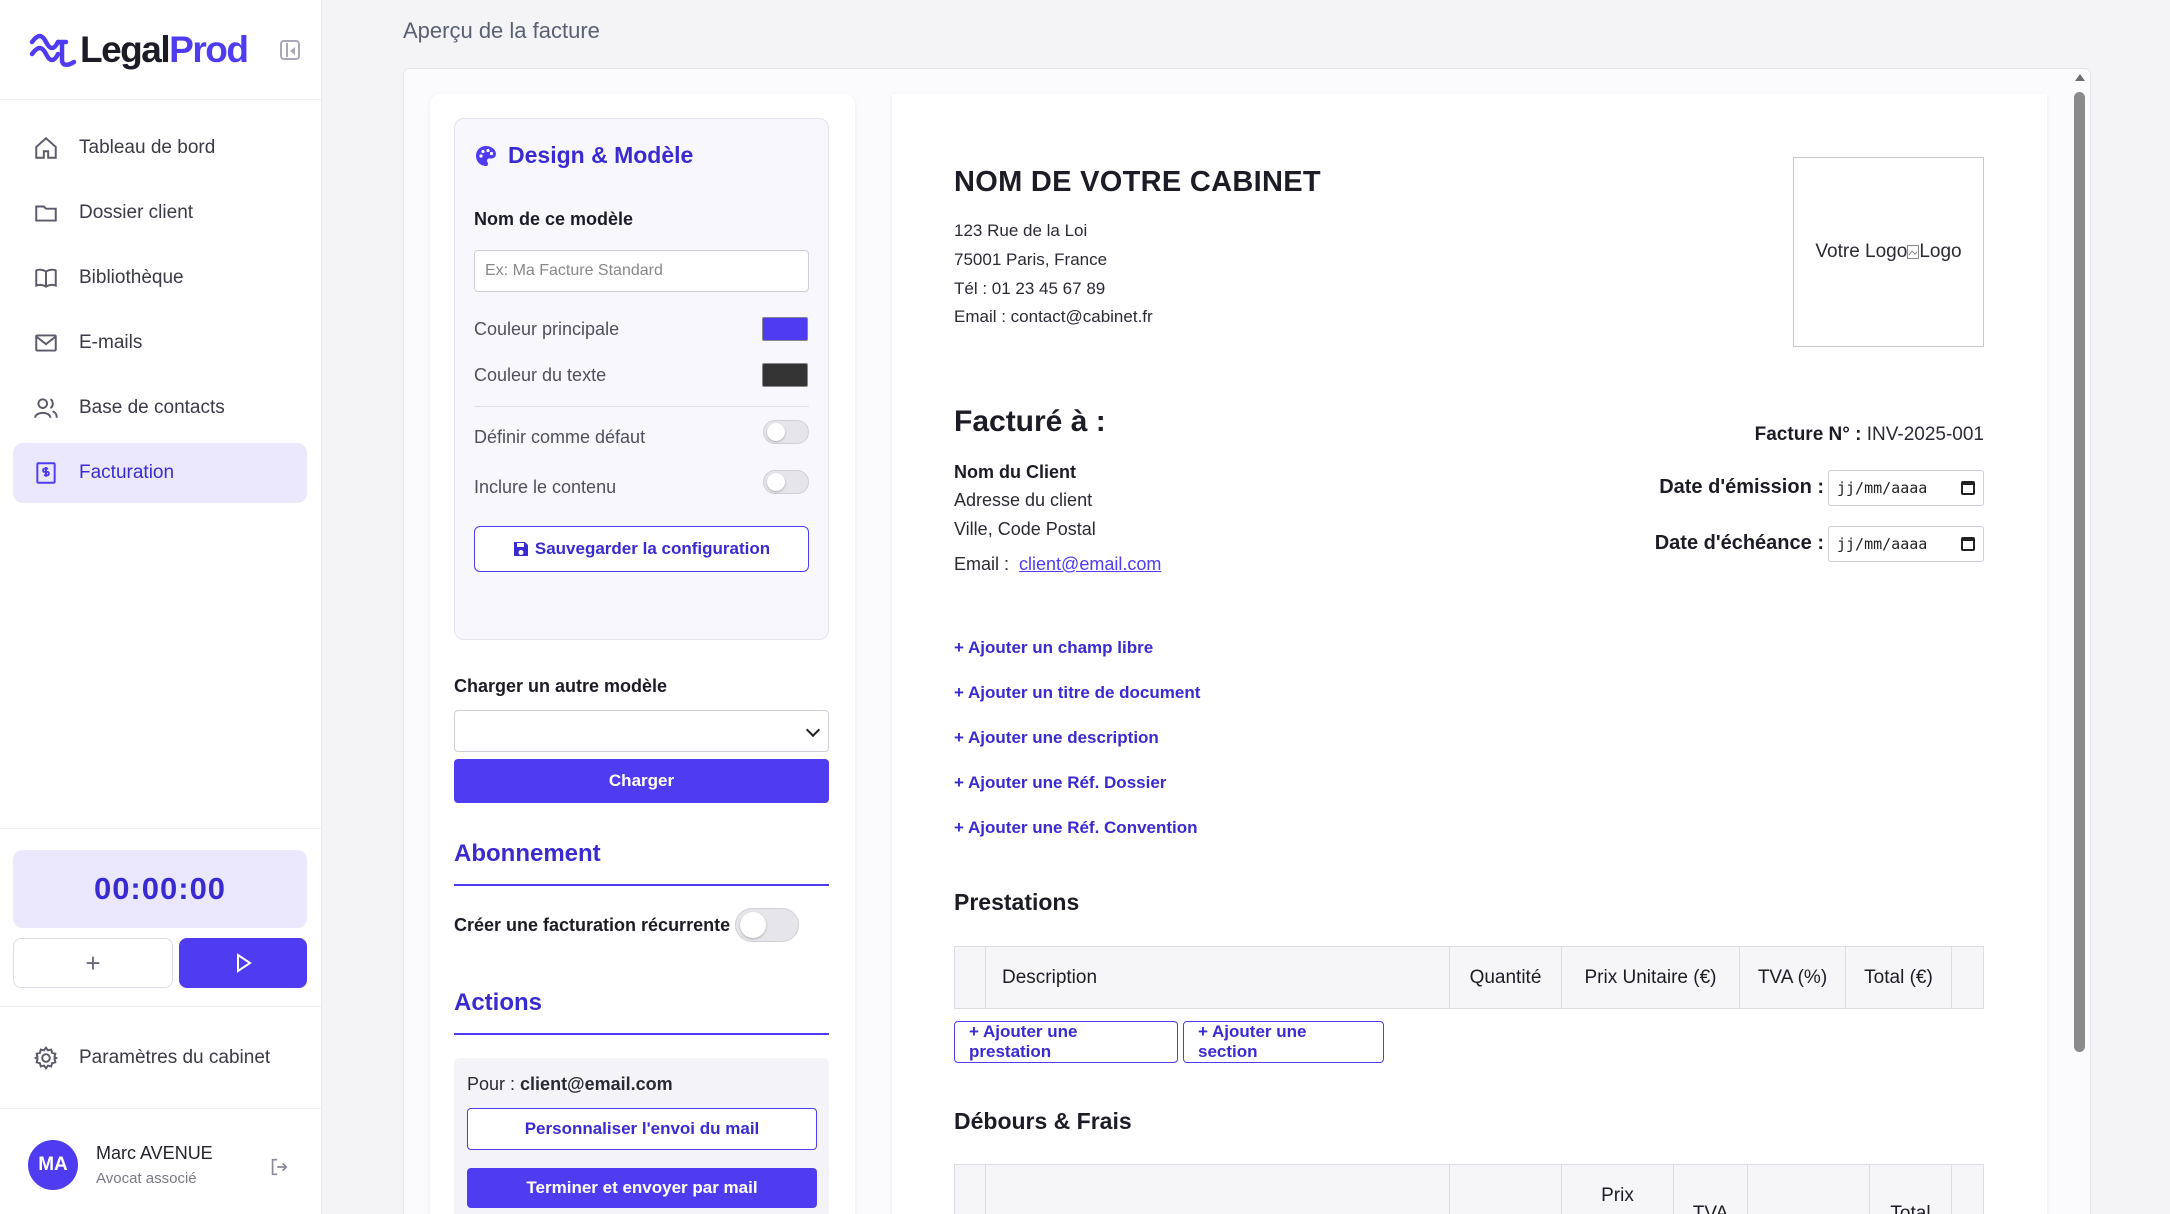 The width and height of the screenshot is (2170, 1214). What do you see at coordinates (583, 155) in the screenshot?
I see `design-title: Design & Modèle` at bounding box center [583, 155].